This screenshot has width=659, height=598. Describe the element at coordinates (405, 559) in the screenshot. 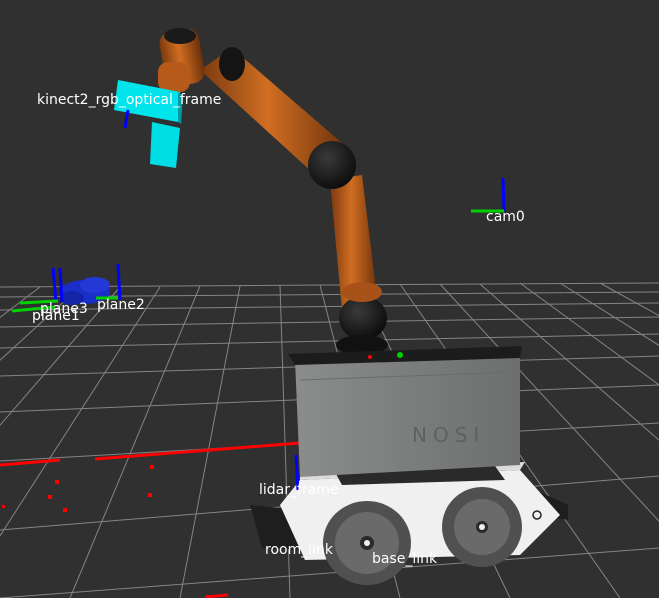

I see `frame-label-base: base_link` at that location.